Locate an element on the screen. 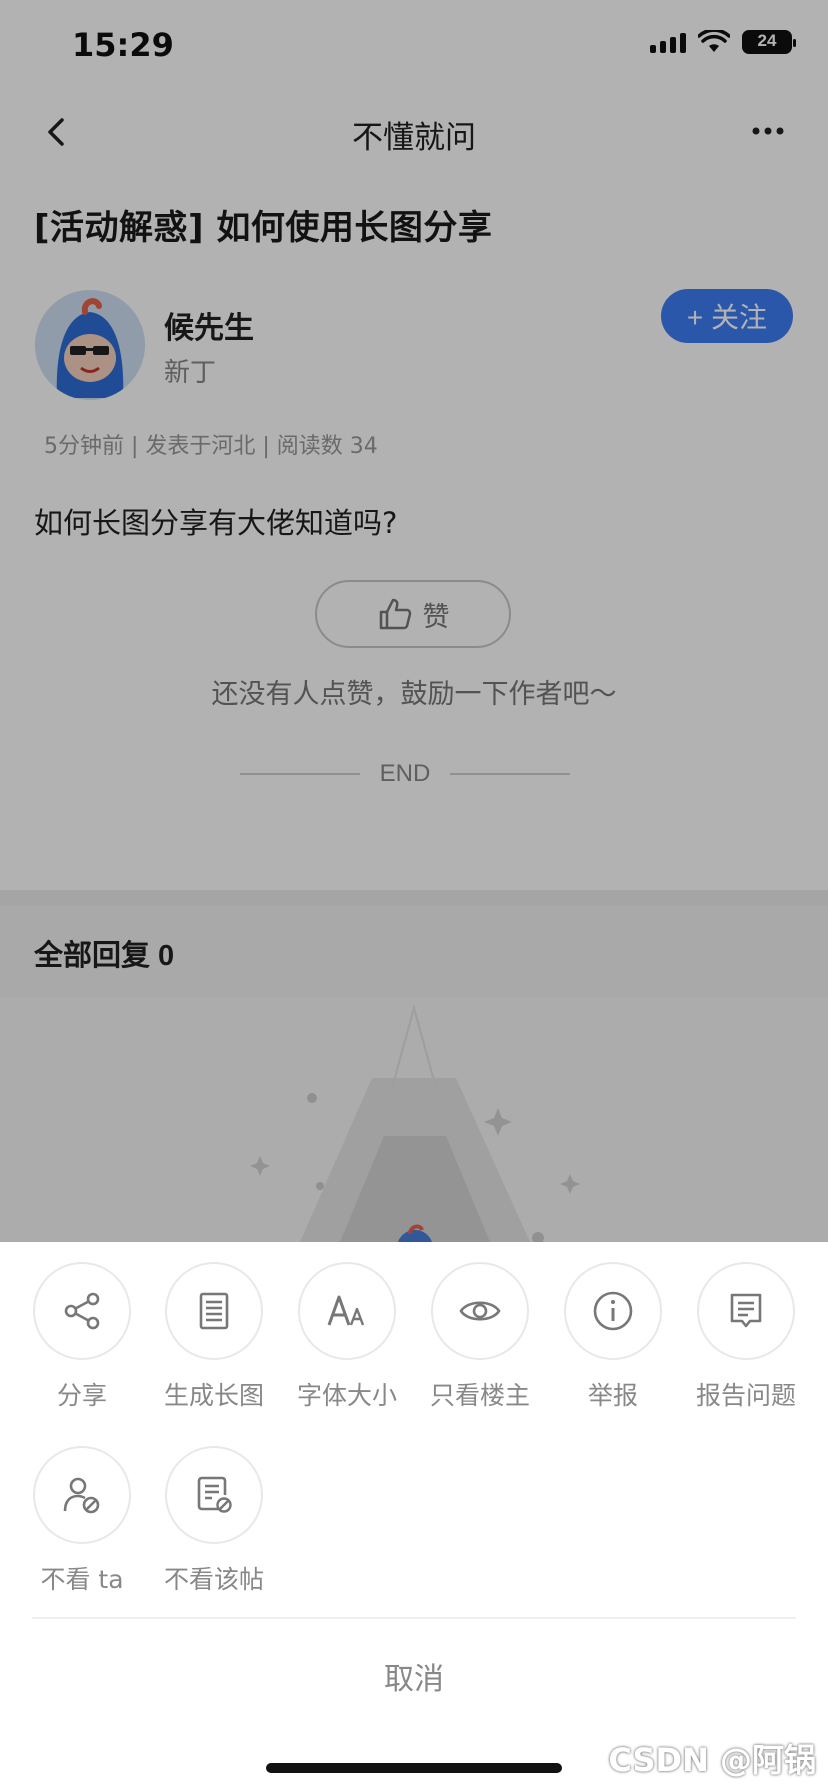 This screenshot has width=828, height=1792. share-icon is located at coordinates (82, 1311).